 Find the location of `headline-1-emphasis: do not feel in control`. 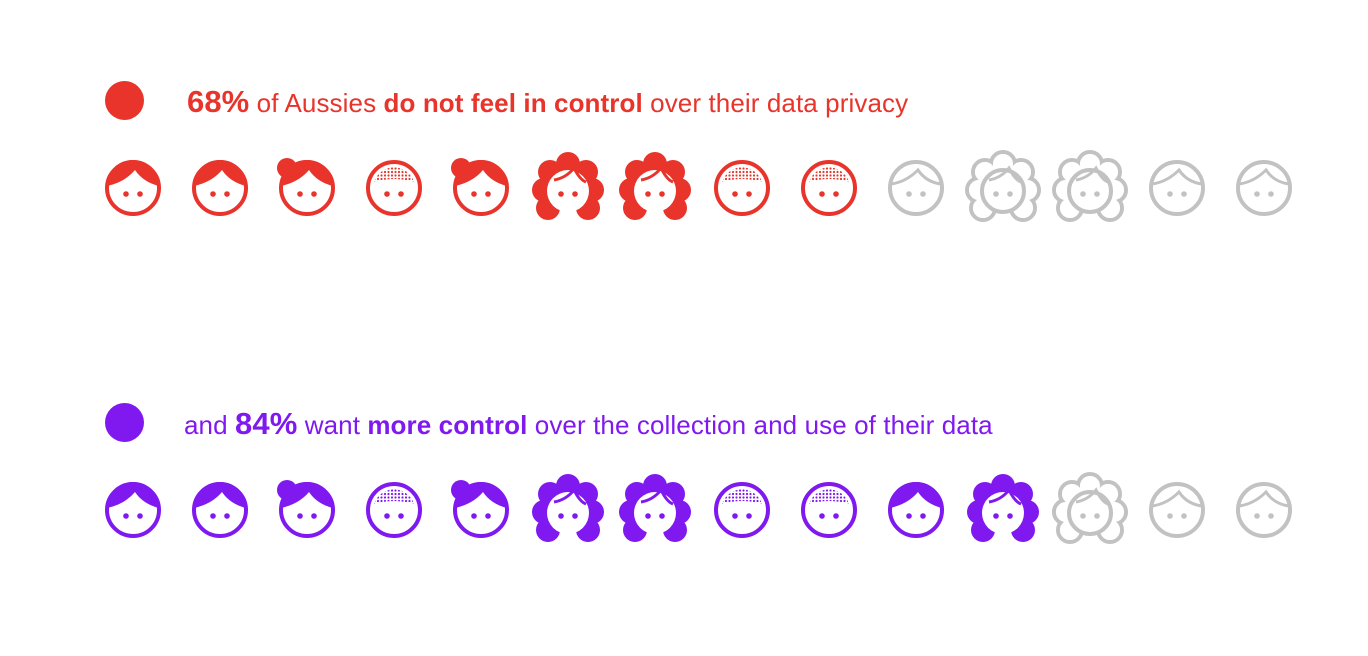

headline-1-emphasis: do not feel in control is located at coordinates (513, 103).